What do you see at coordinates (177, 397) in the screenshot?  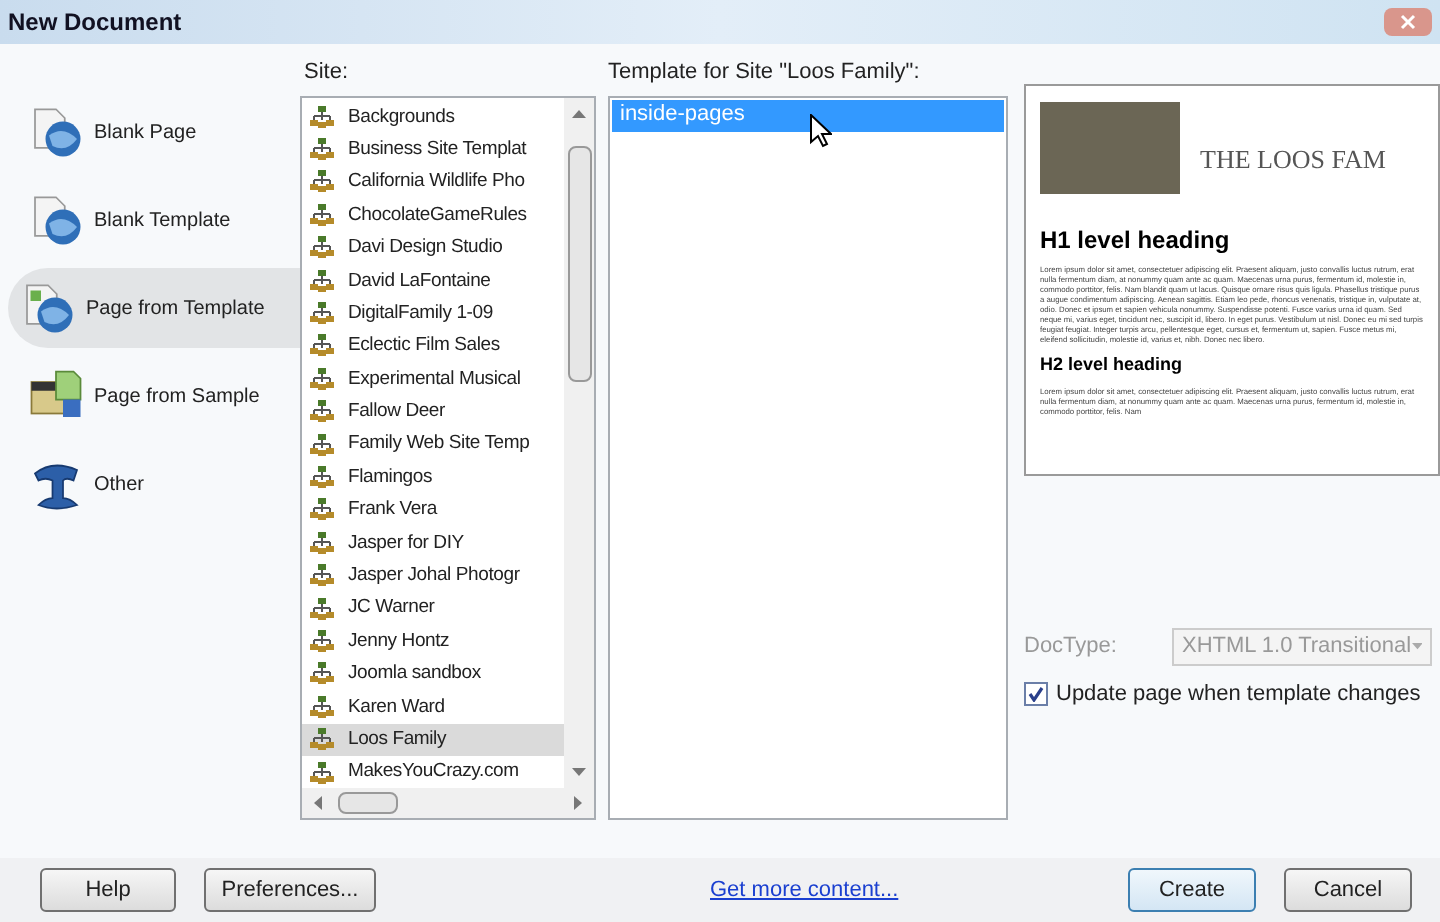 I see `category-label: Page from Sample` at bounding box center [177, 397].